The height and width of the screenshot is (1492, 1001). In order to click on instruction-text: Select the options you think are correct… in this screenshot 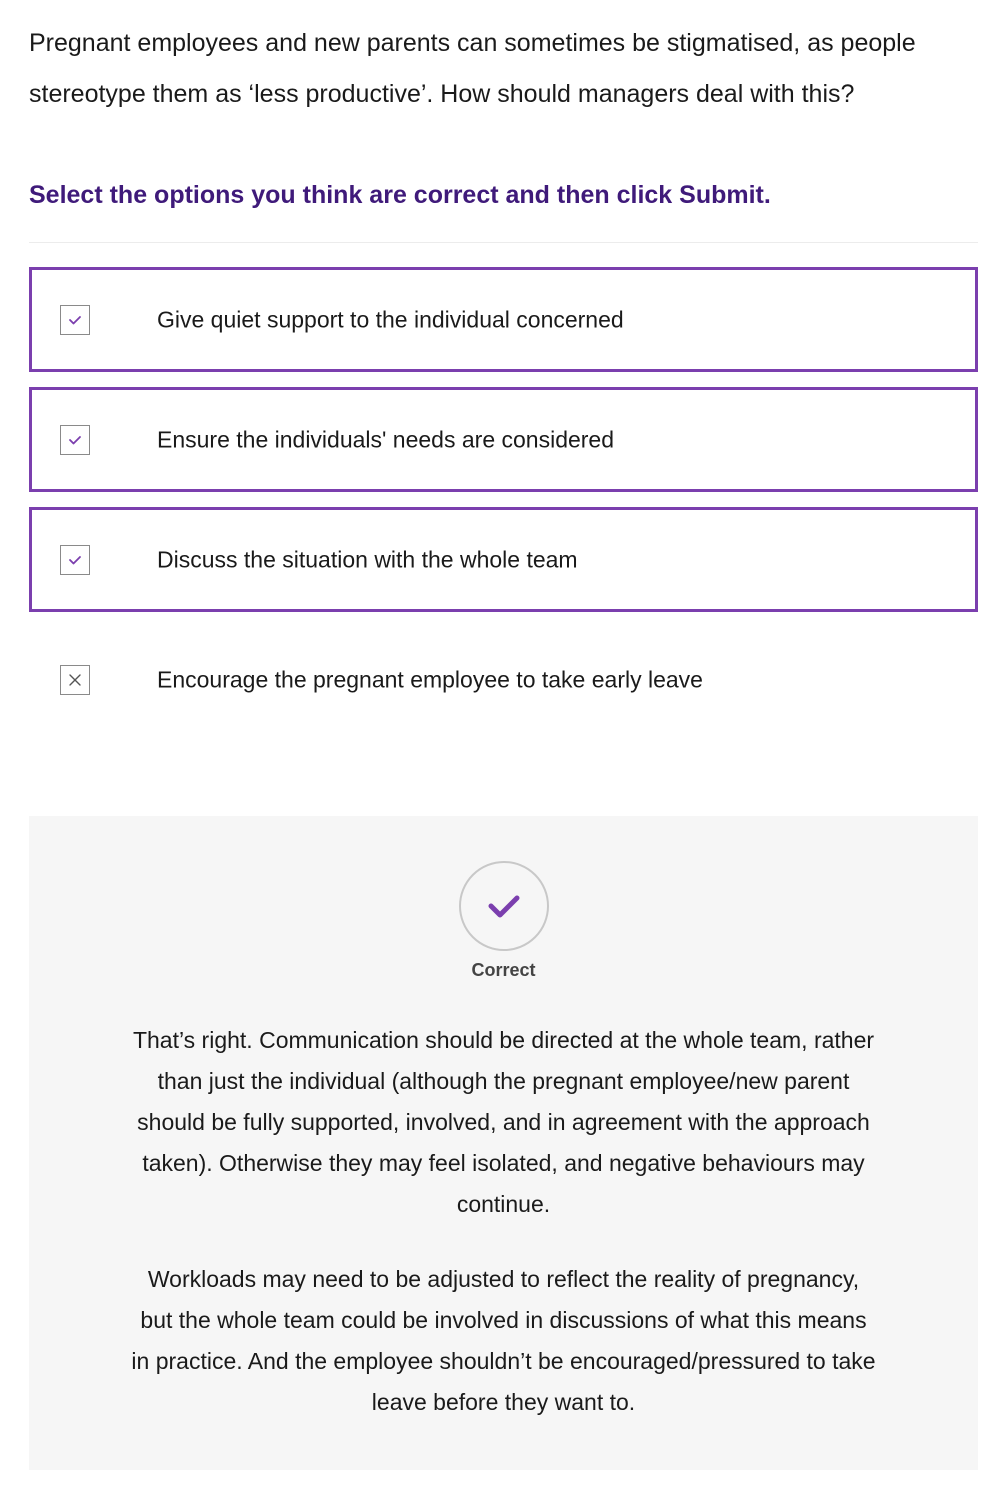, I will do `click(400, 195)`.